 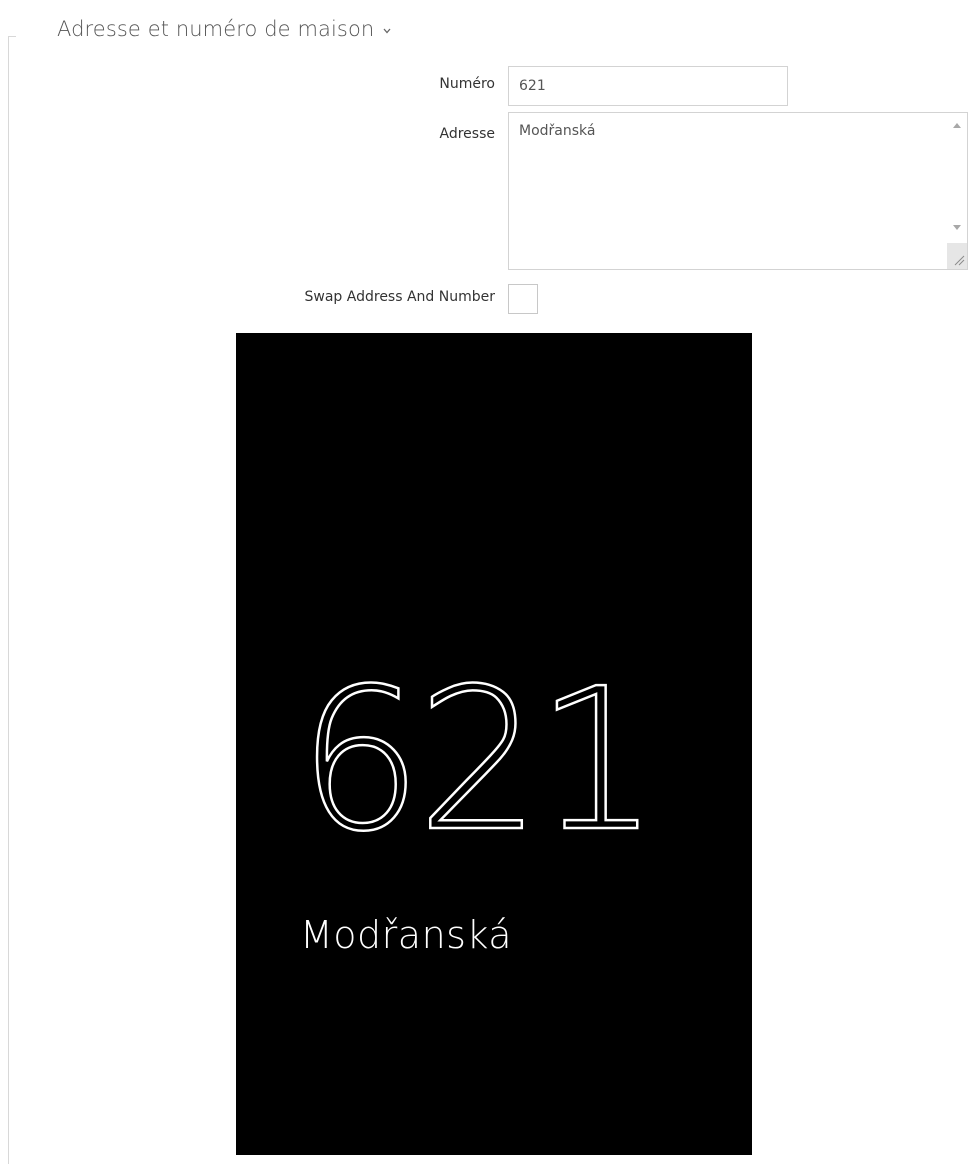 What do you see at coordinates (648, 86) in the screenshot?
I see `number-input` at bounding box center [648, 86].